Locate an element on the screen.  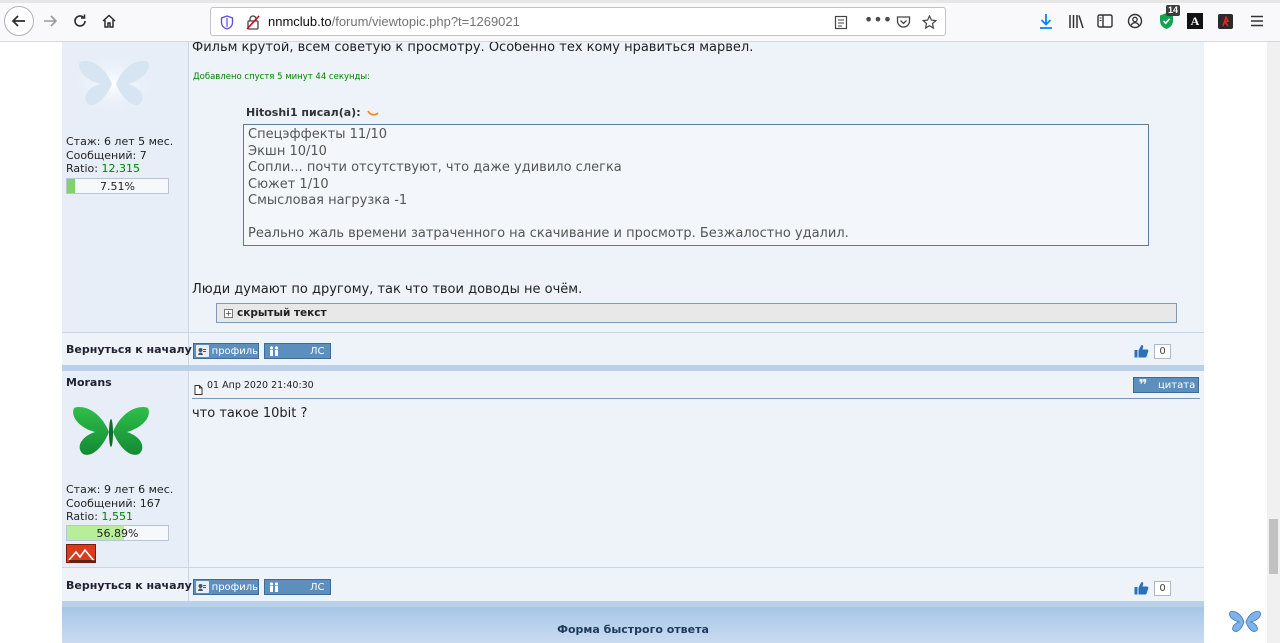
post1-profile-label: профиль is located at coordinates (234, 351).